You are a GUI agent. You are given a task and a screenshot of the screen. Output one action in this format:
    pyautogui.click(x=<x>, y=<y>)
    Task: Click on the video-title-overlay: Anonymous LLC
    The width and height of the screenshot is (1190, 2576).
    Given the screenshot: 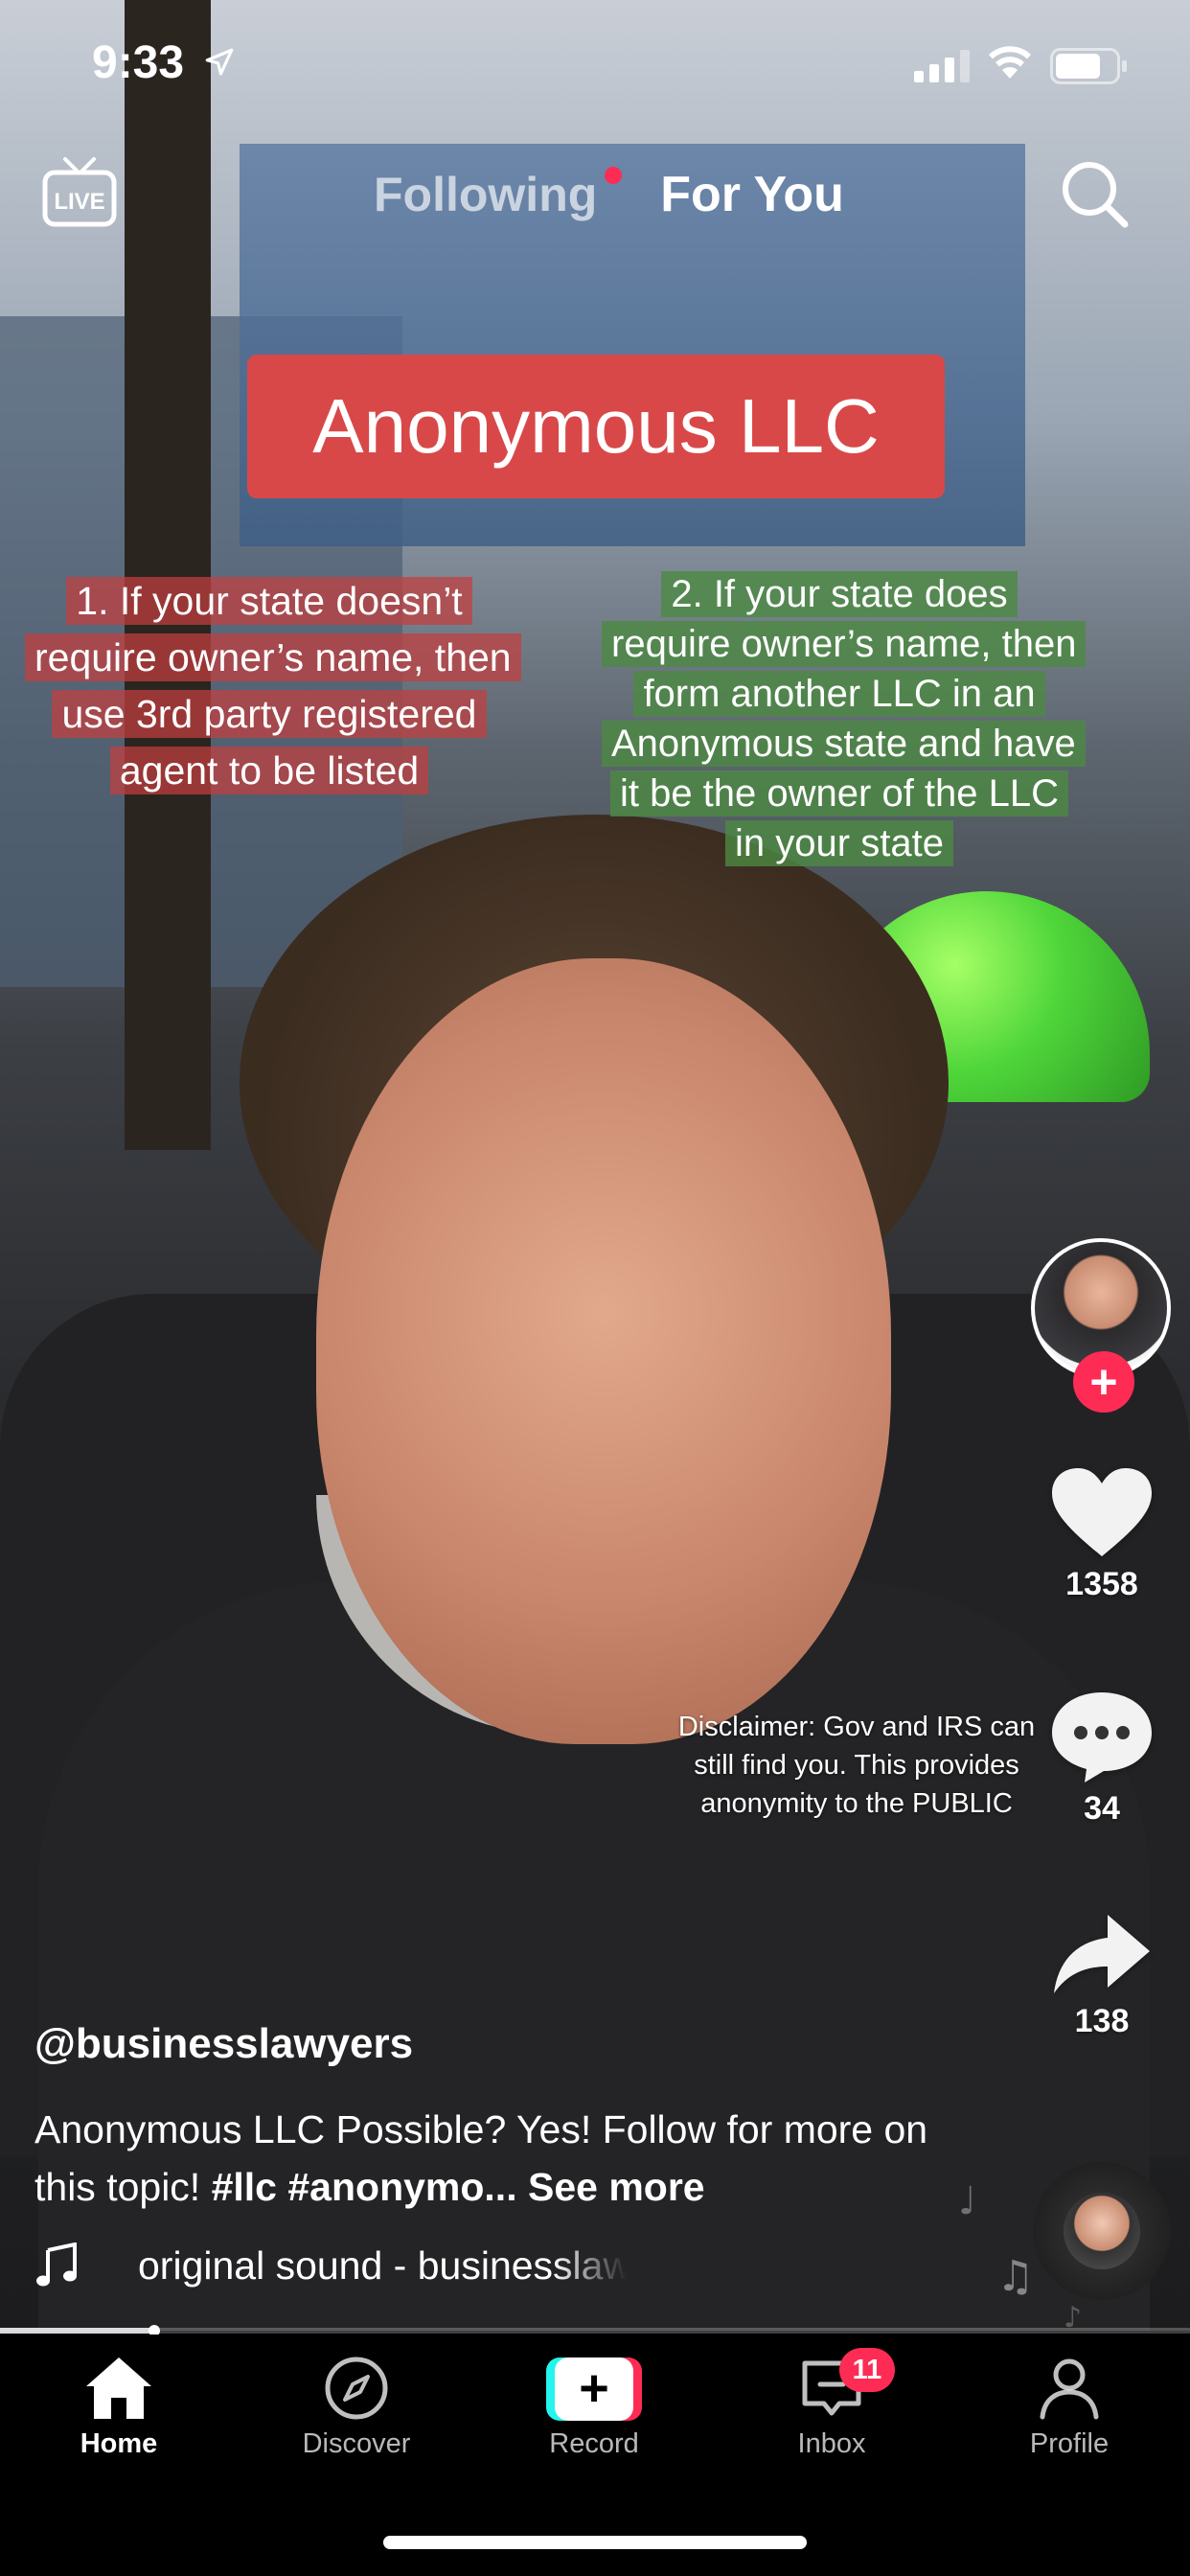 What is the action you would take?
    pyautogui.click(x=596, y=426)
    